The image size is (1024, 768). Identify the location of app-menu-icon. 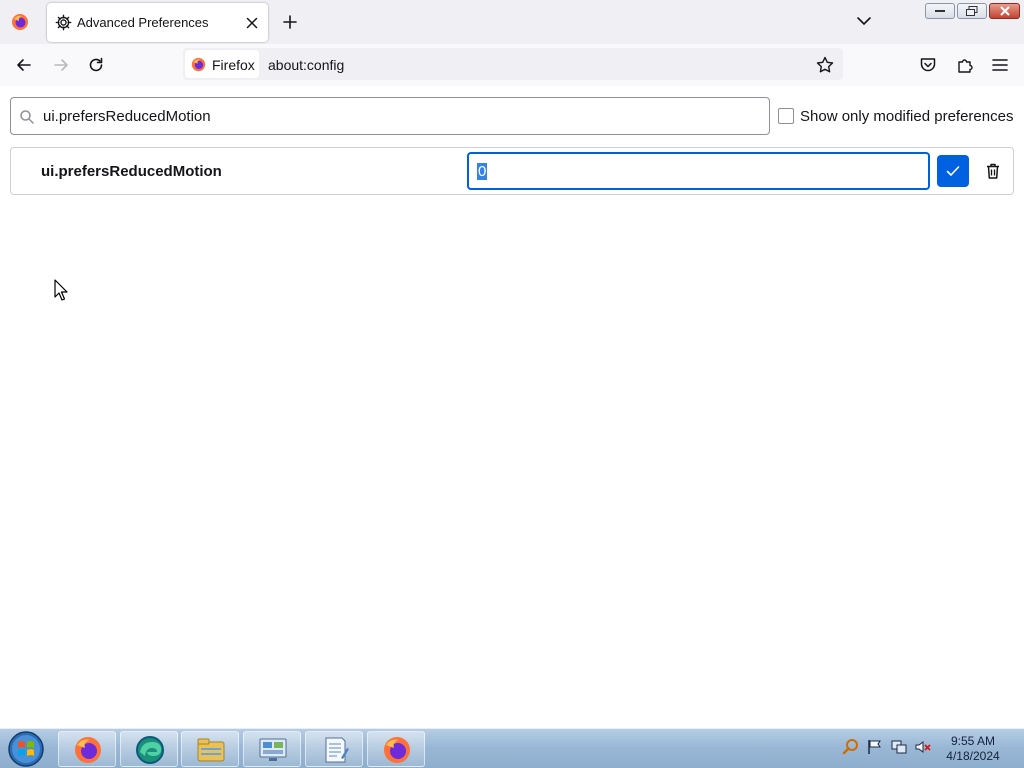
(1000, 65).